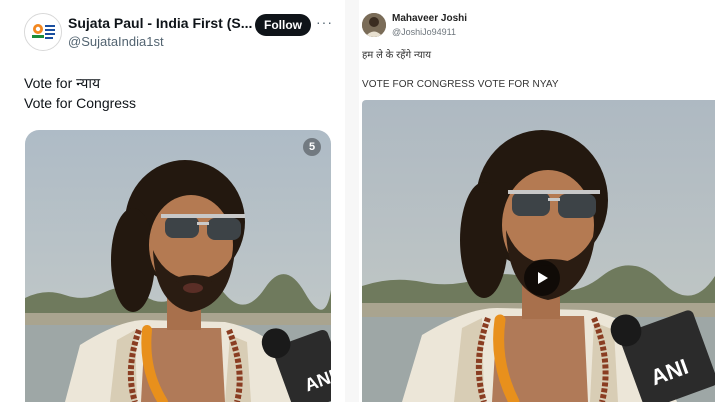  What do you see at coordinates (283, 25) in the screenshot?
I see `follow-button: Follow` at bounding box center [283, 25].